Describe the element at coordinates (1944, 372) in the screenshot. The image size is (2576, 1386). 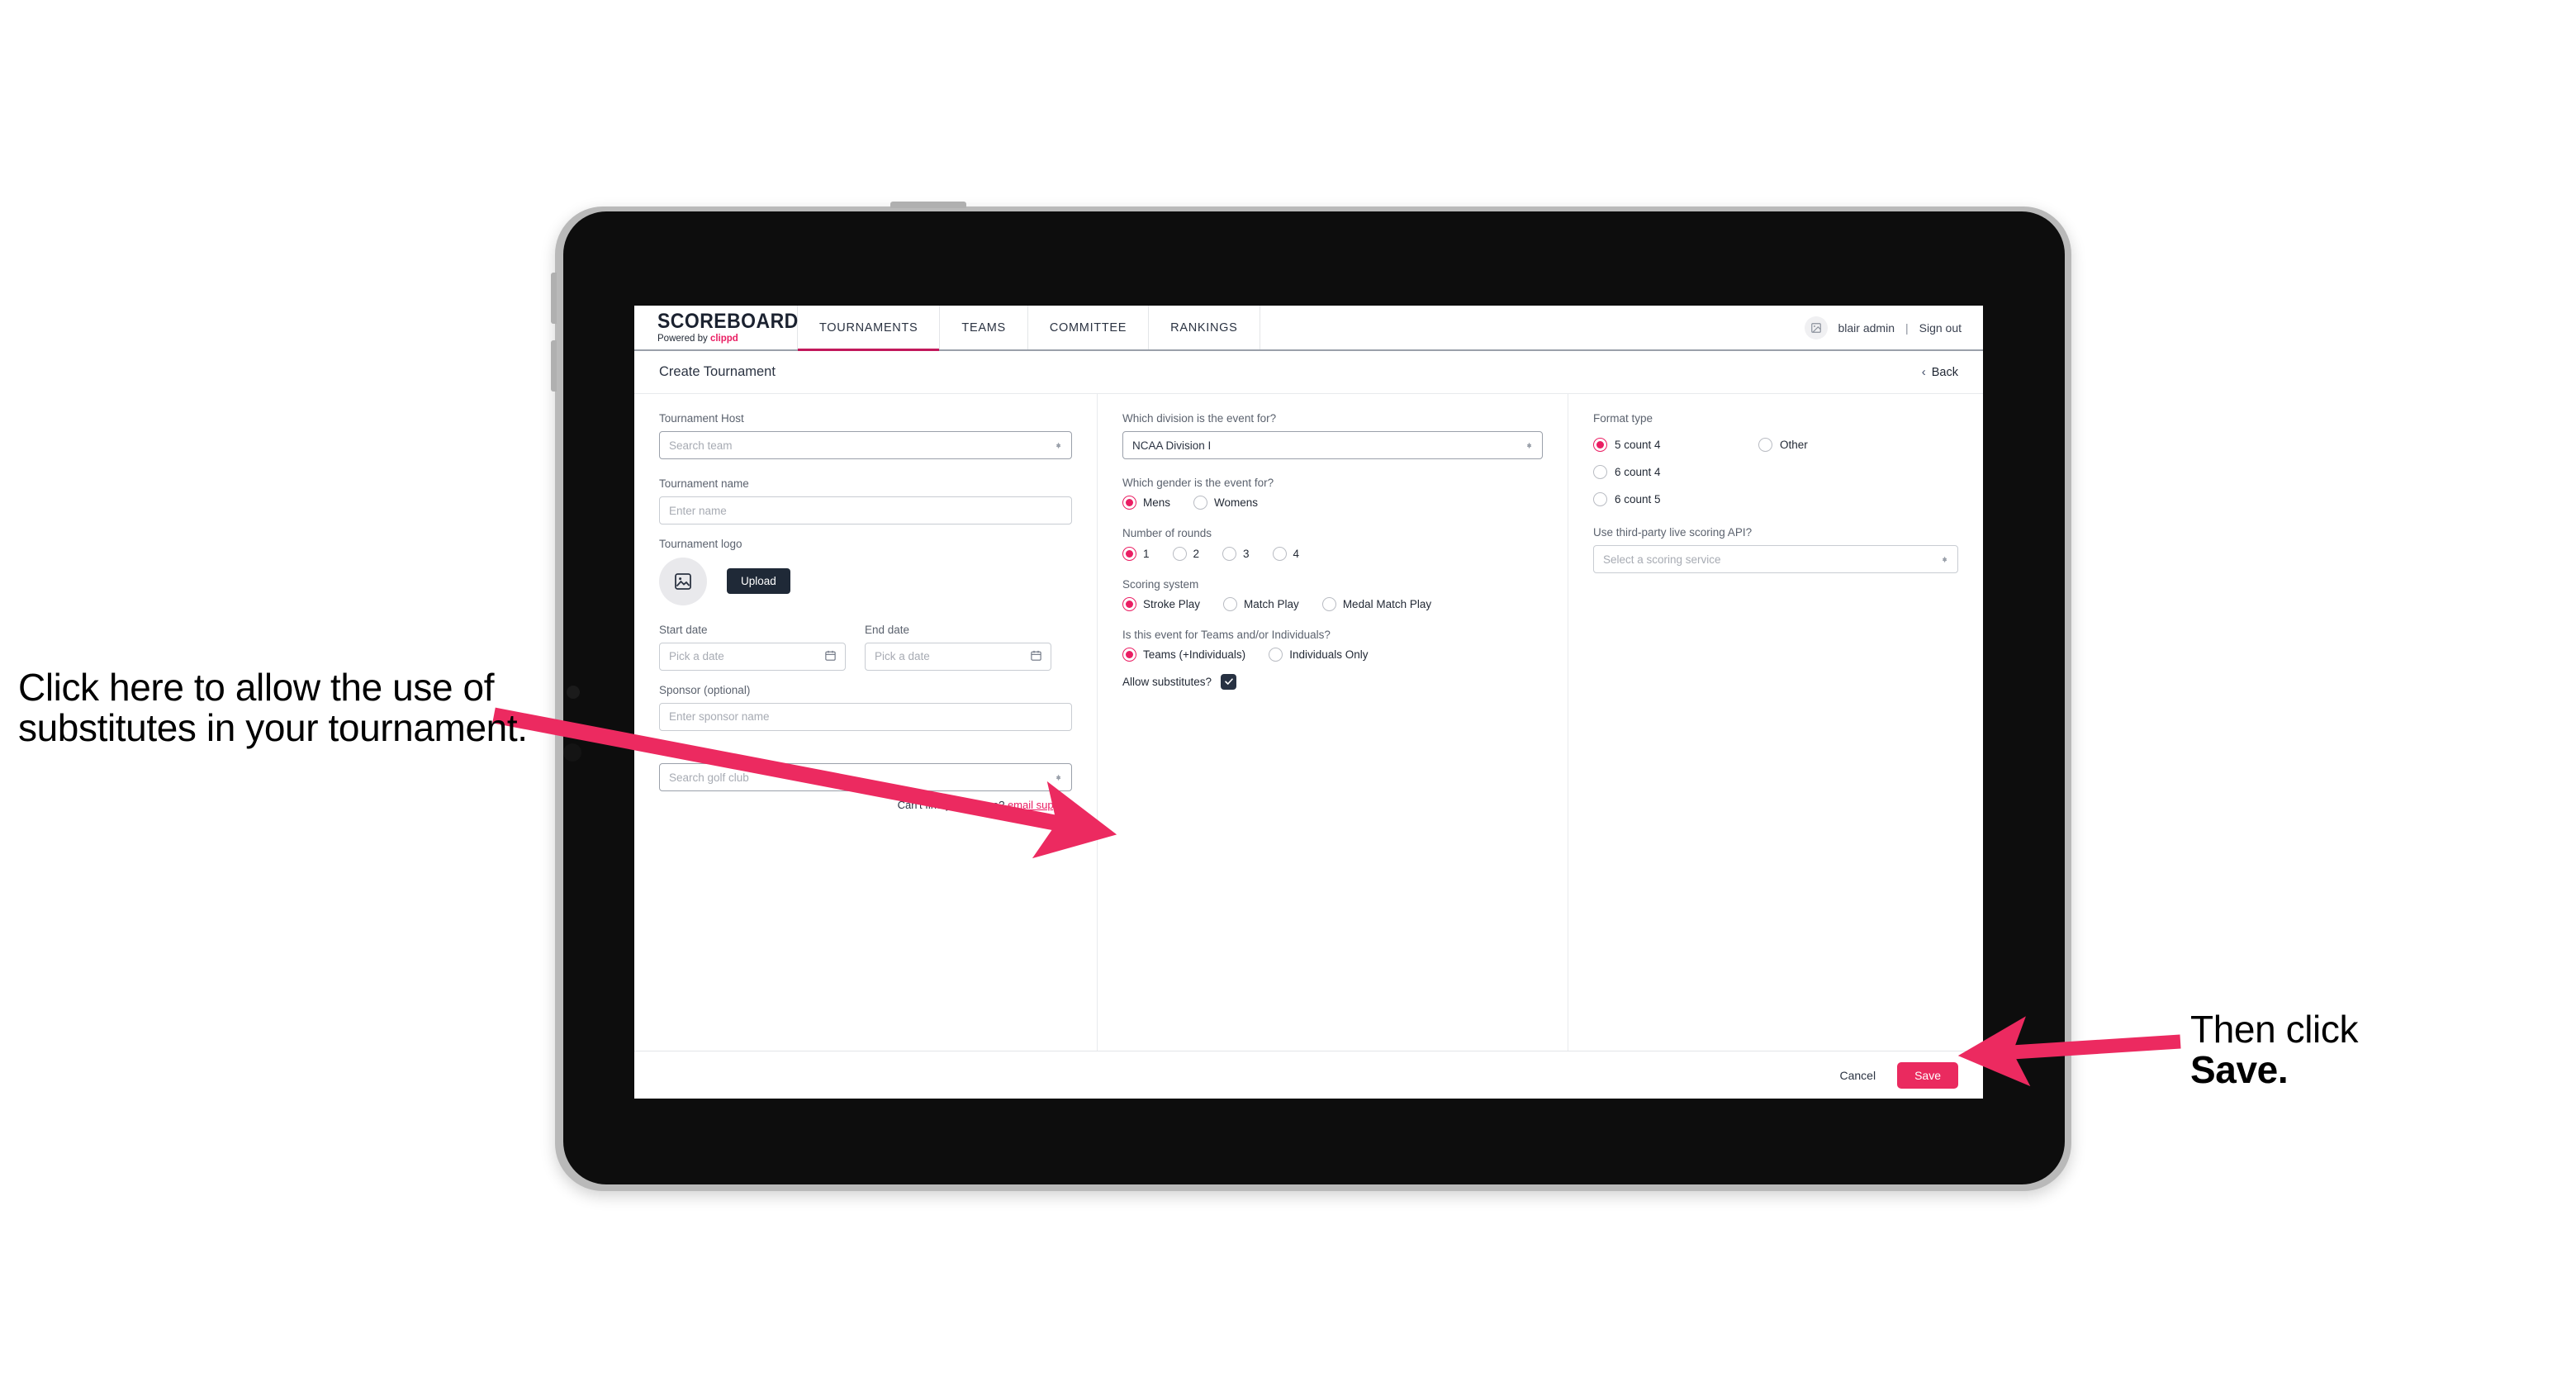
I see `back-button-label: Back` at that location.